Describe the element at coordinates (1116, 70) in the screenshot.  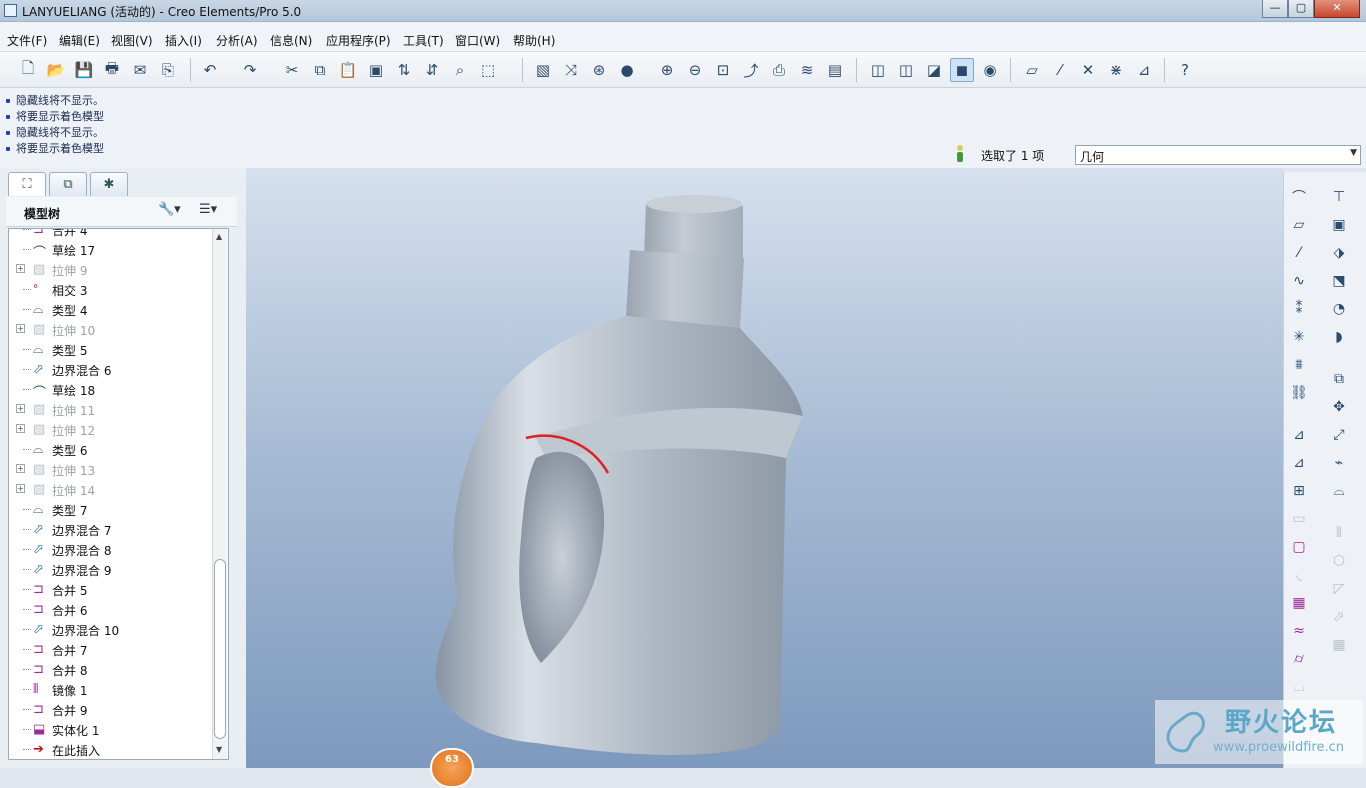
I see `coordinate-systems-icon: ⋇` at that location.